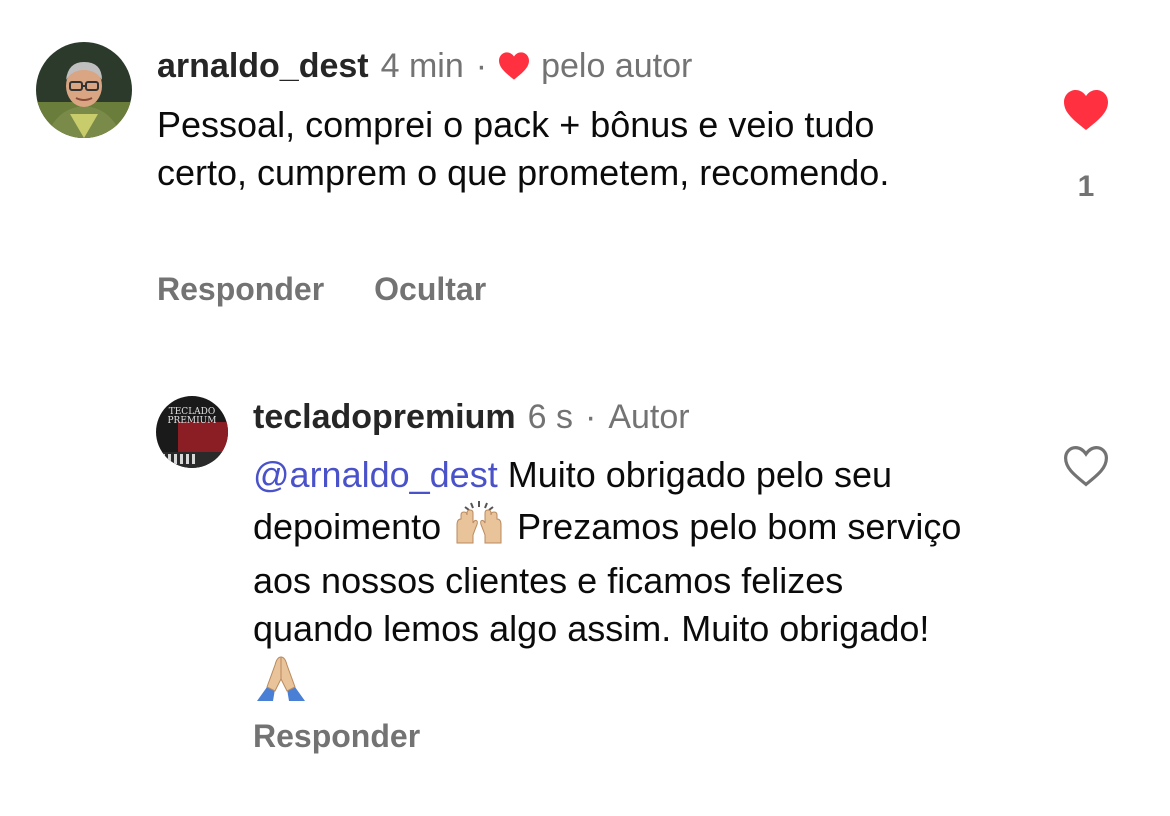  Describe the element at coordinates (649, 417) in the screenshot. I see `author-badge: Autor` at that location.